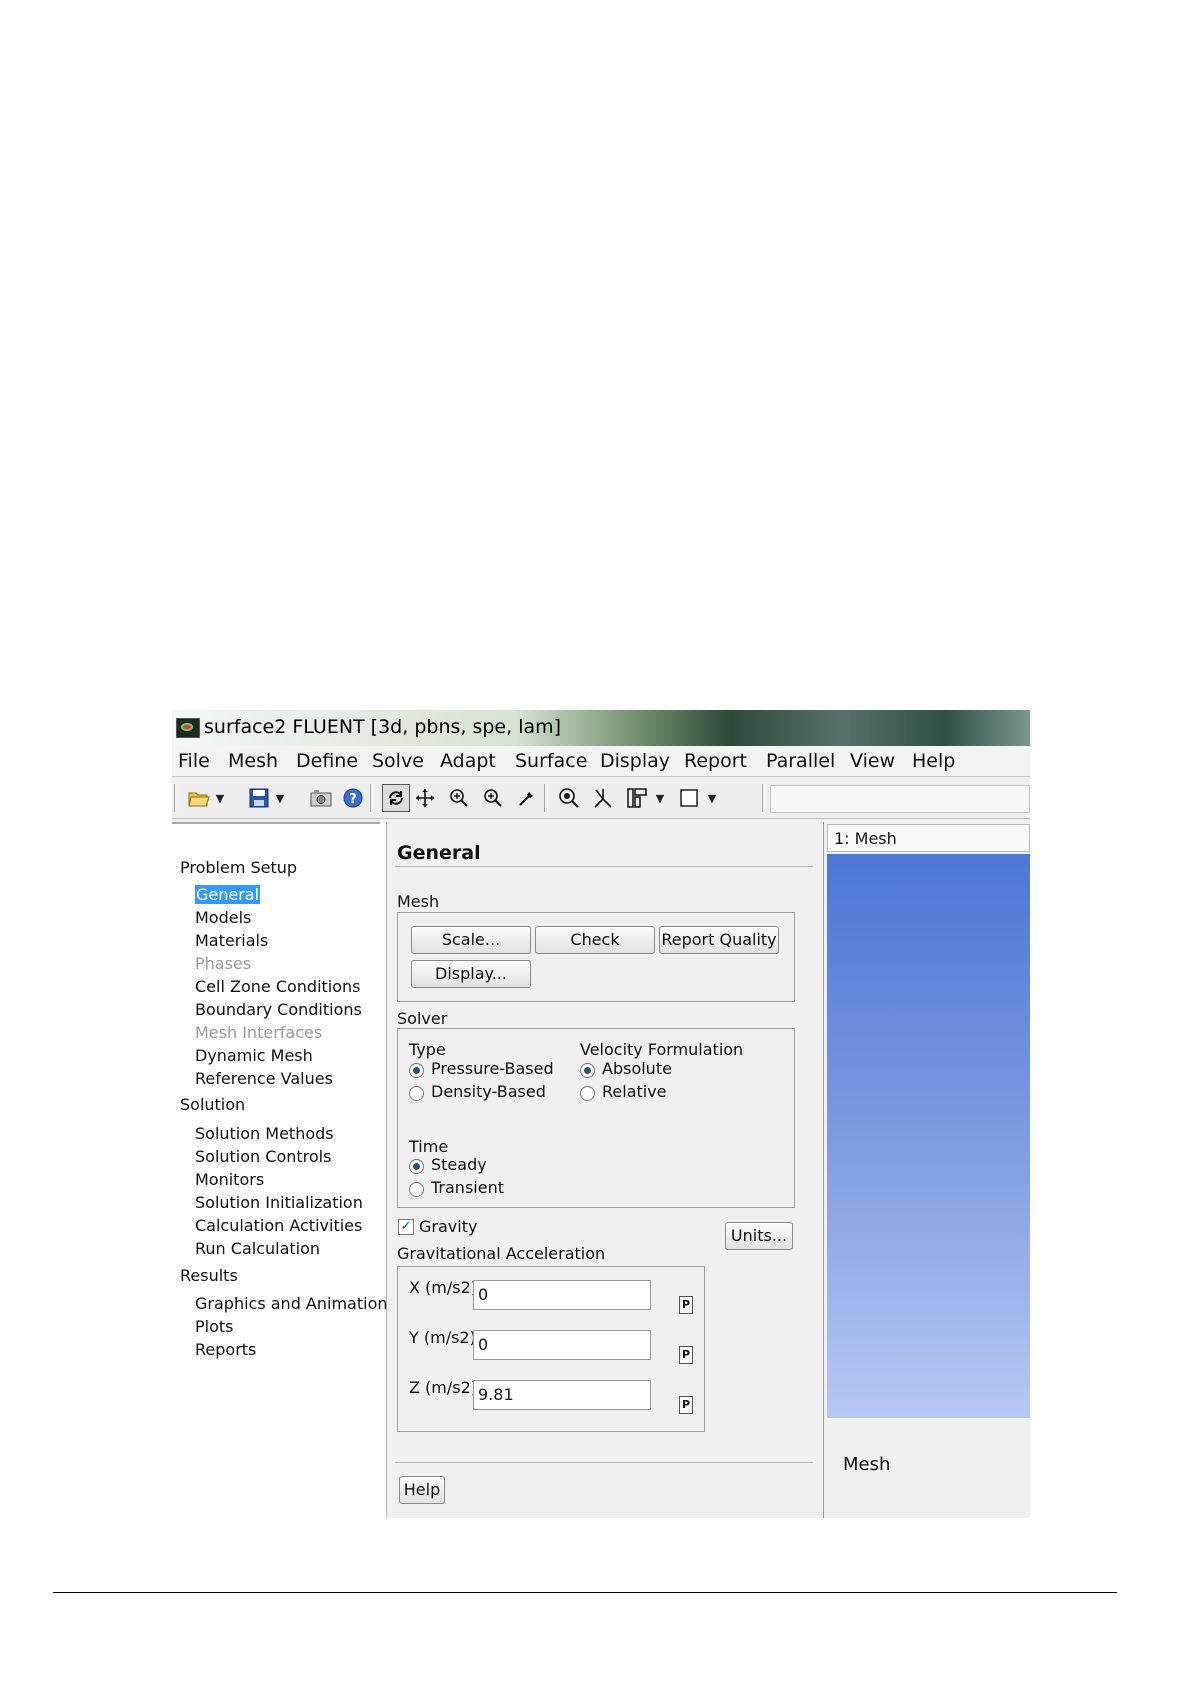  I want to click on toolbar-grip, so click(176, 798).